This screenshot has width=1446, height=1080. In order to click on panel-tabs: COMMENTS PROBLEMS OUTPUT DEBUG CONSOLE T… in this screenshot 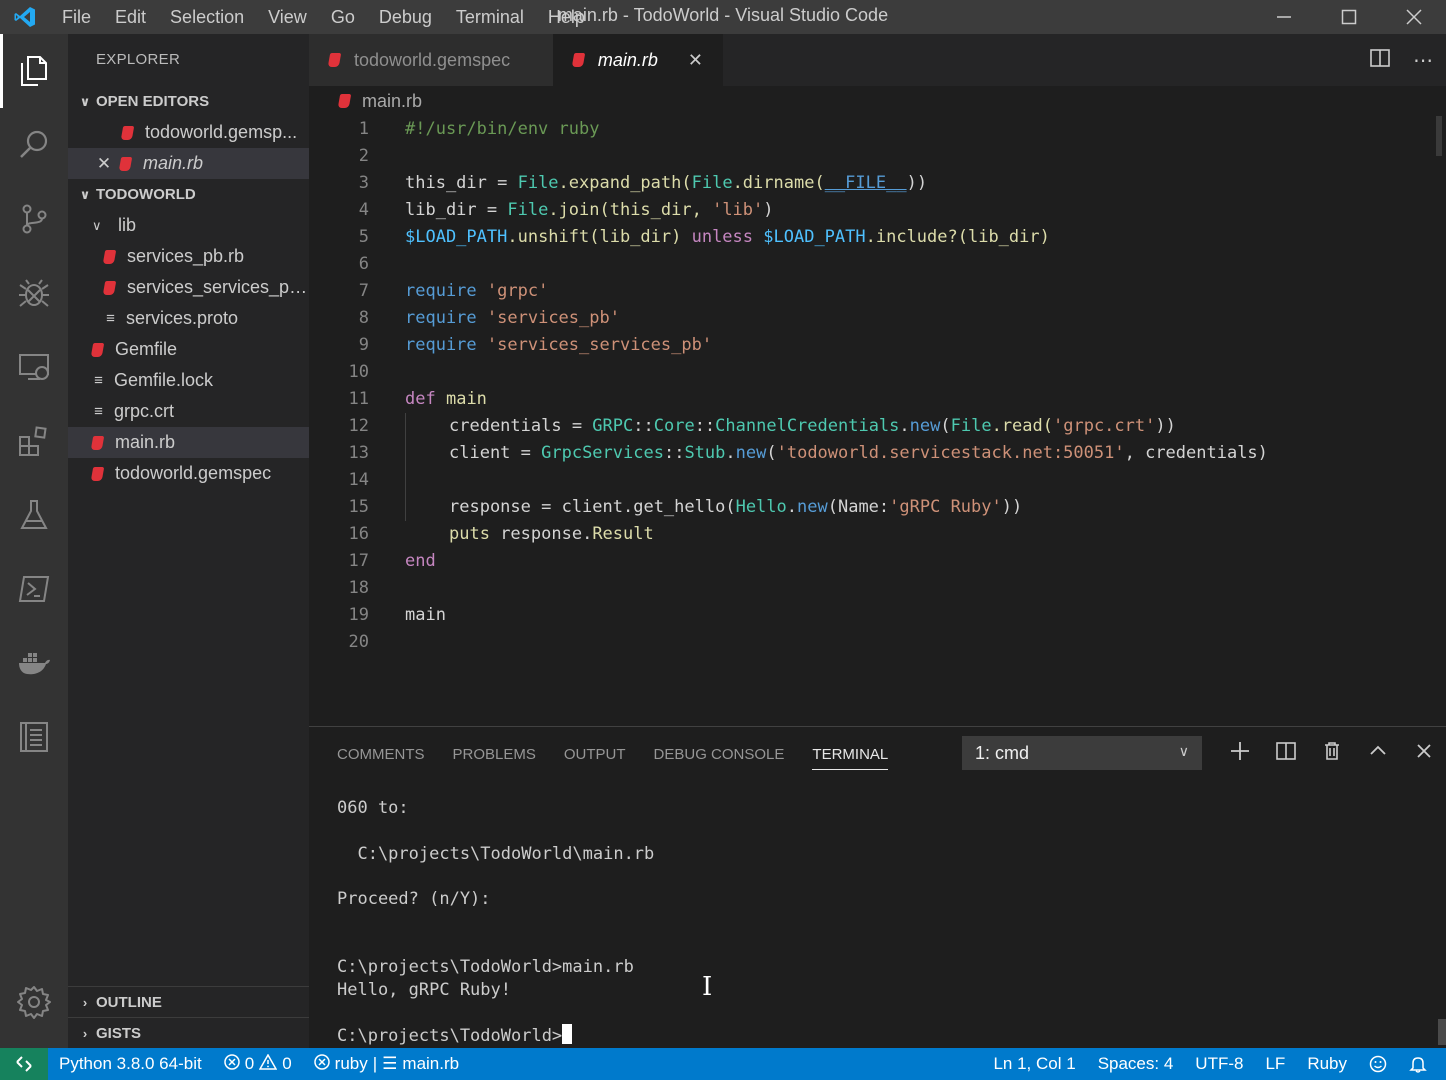, I will do `click(613, 754)`.